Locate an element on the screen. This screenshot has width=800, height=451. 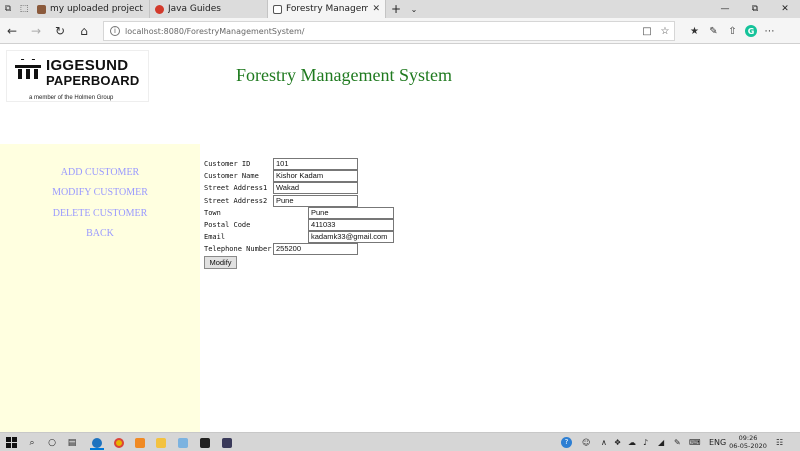
tab-forestry-management: Forestry Management S ✕ is located at coordinates (327, 9).